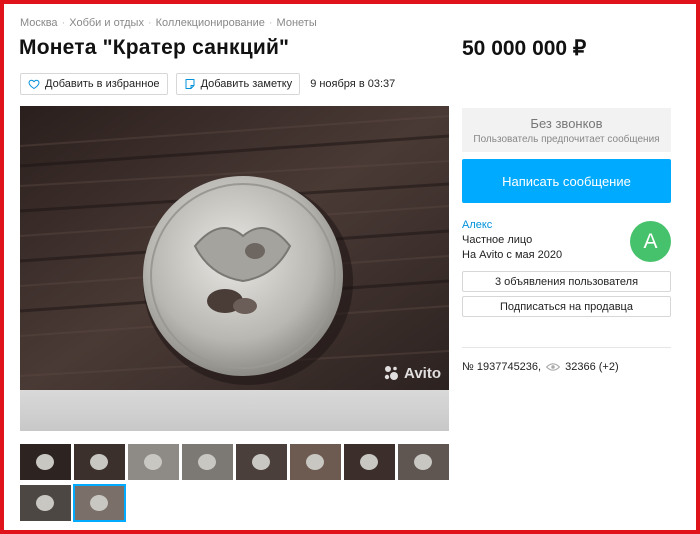 Image resolution: width=700 pixels, height=534 pixels. Describe the element at coordinates (566, 181) in the screenshot. I see `write-message-button: Написать сообщение` at that location.